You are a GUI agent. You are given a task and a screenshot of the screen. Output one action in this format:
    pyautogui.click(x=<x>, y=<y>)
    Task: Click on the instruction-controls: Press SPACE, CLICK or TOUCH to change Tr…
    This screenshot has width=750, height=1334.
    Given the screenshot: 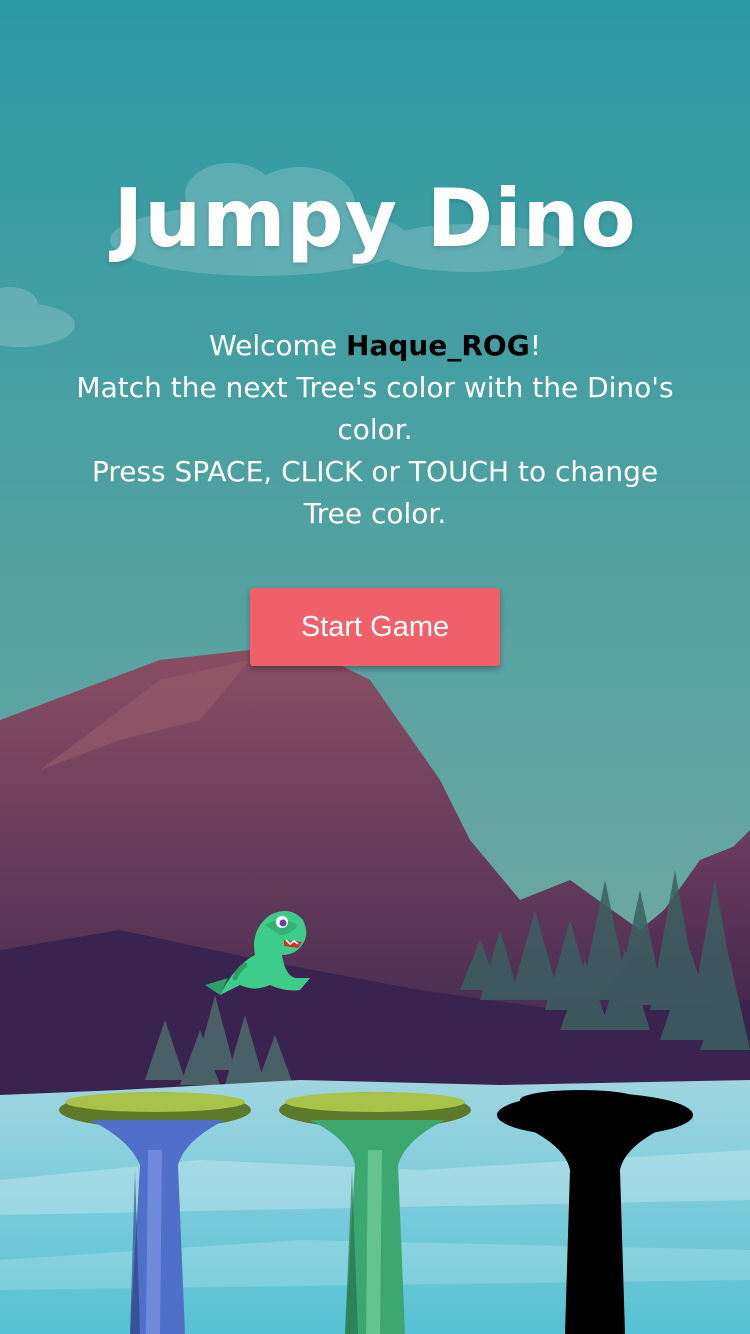 What is the action you would take?
    pyautogui.click(x=375, y=492)
    